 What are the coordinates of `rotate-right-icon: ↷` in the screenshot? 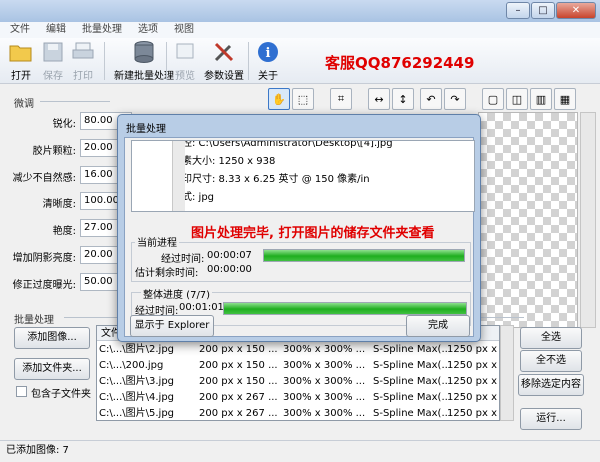 It's located at (455, 99).